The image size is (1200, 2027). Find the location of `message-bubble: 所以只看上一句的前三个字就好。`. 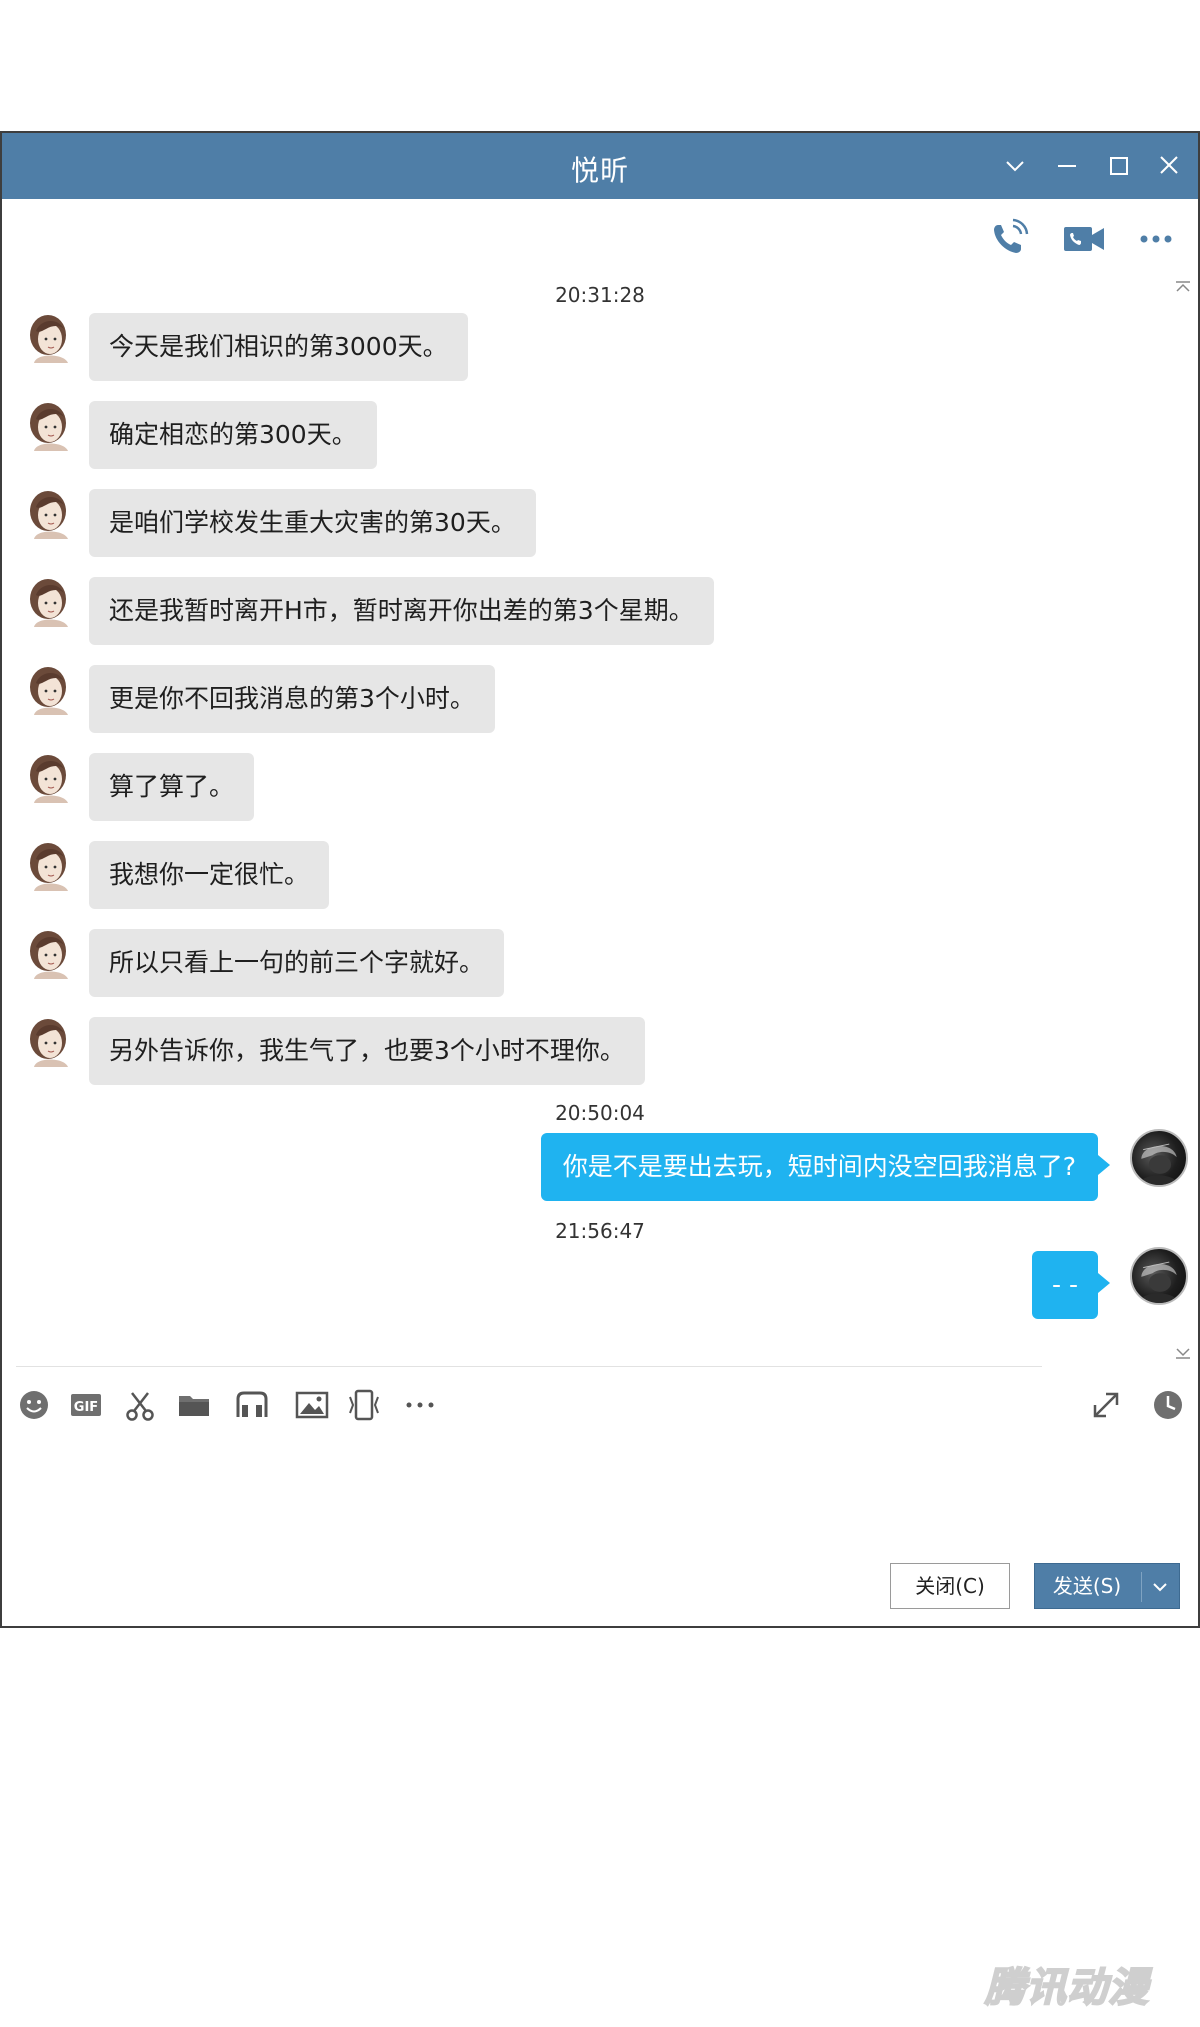

message-bubble: 所以只看上一句的前三个字就好。 is located at coordinates (297, 963).